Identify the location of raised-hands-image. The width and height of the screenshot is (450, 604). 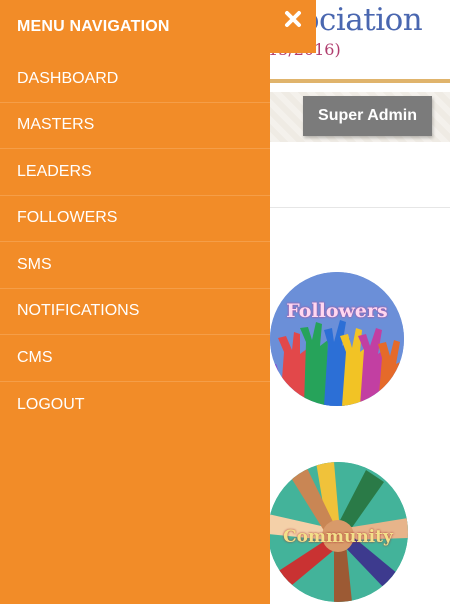
(337, 339).